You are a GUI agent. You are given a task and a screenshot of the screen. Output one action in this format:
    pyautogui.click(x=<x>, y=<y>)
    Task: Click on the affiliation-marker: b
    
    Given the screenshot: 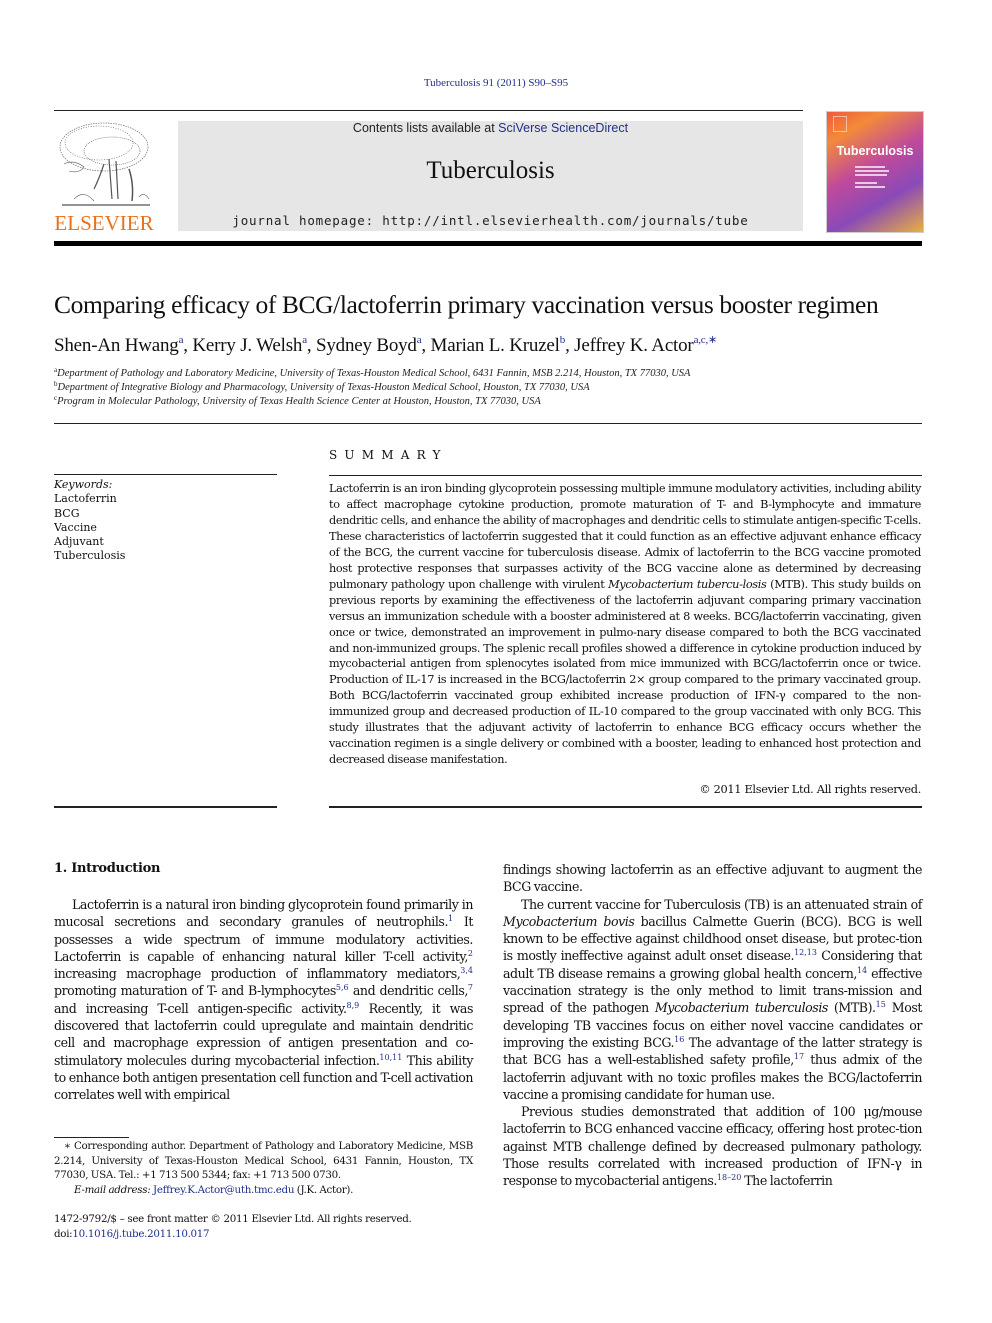 What is the action you would take?
    pyautogui.click(x=563, y=340)
    